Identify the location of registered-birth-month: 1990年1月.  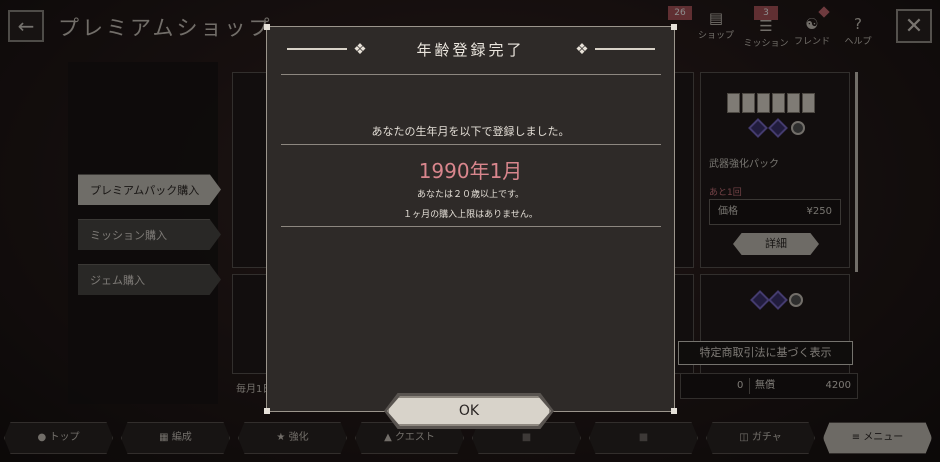
(470, 171).